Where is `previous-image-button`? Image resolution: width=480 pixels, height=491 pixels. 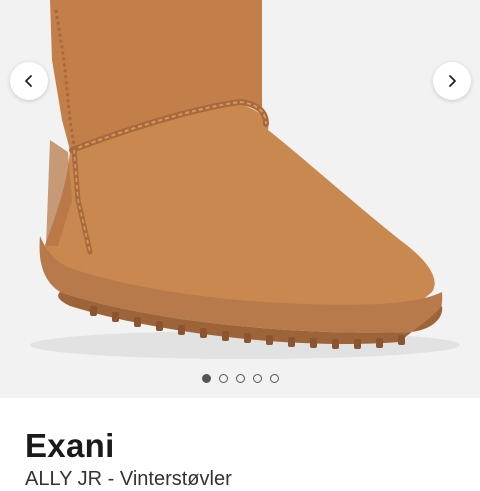
previous-image-button is located at coordinates (29, 81).